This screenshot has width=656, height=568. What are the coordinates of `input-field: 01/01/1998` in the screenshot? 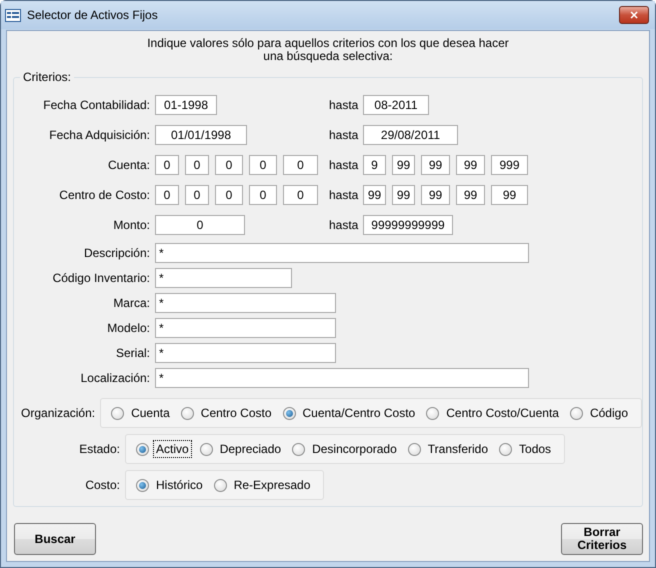 It's located at (201, 135).